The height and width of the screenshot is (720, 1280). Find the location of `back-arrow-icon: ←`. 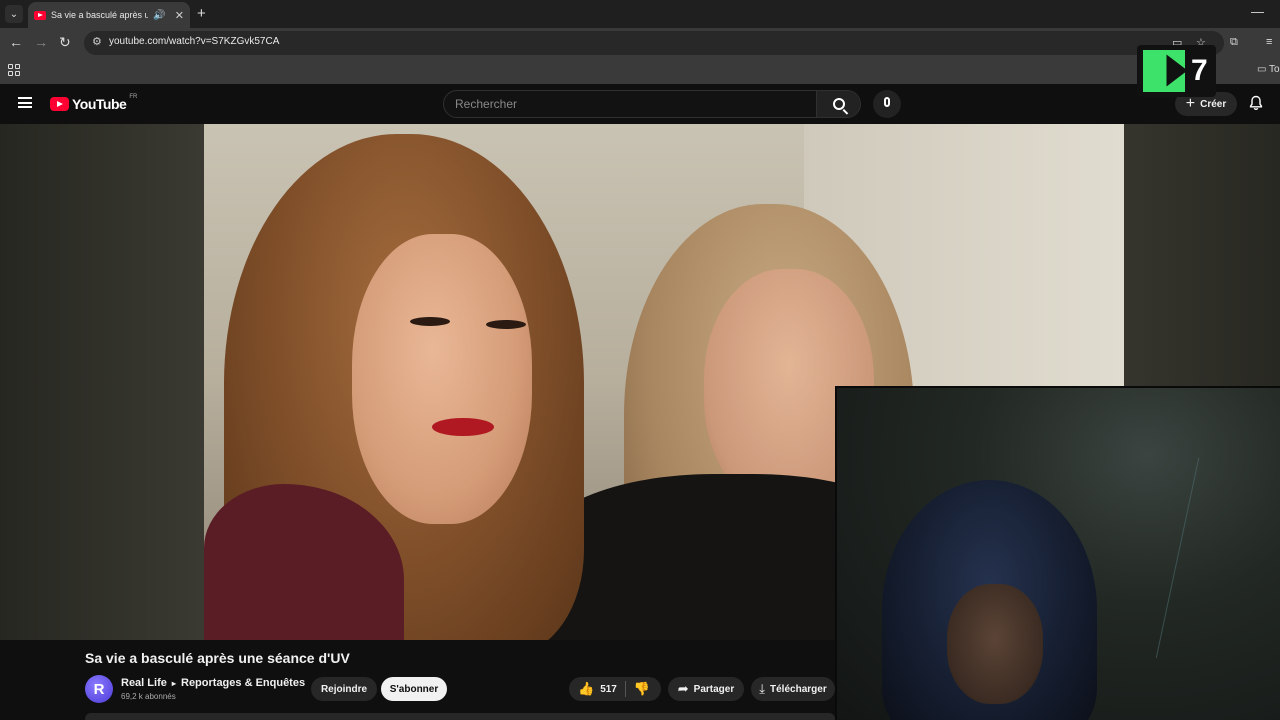

back-arrow-icon: ← is located at coordinates (16, 42).